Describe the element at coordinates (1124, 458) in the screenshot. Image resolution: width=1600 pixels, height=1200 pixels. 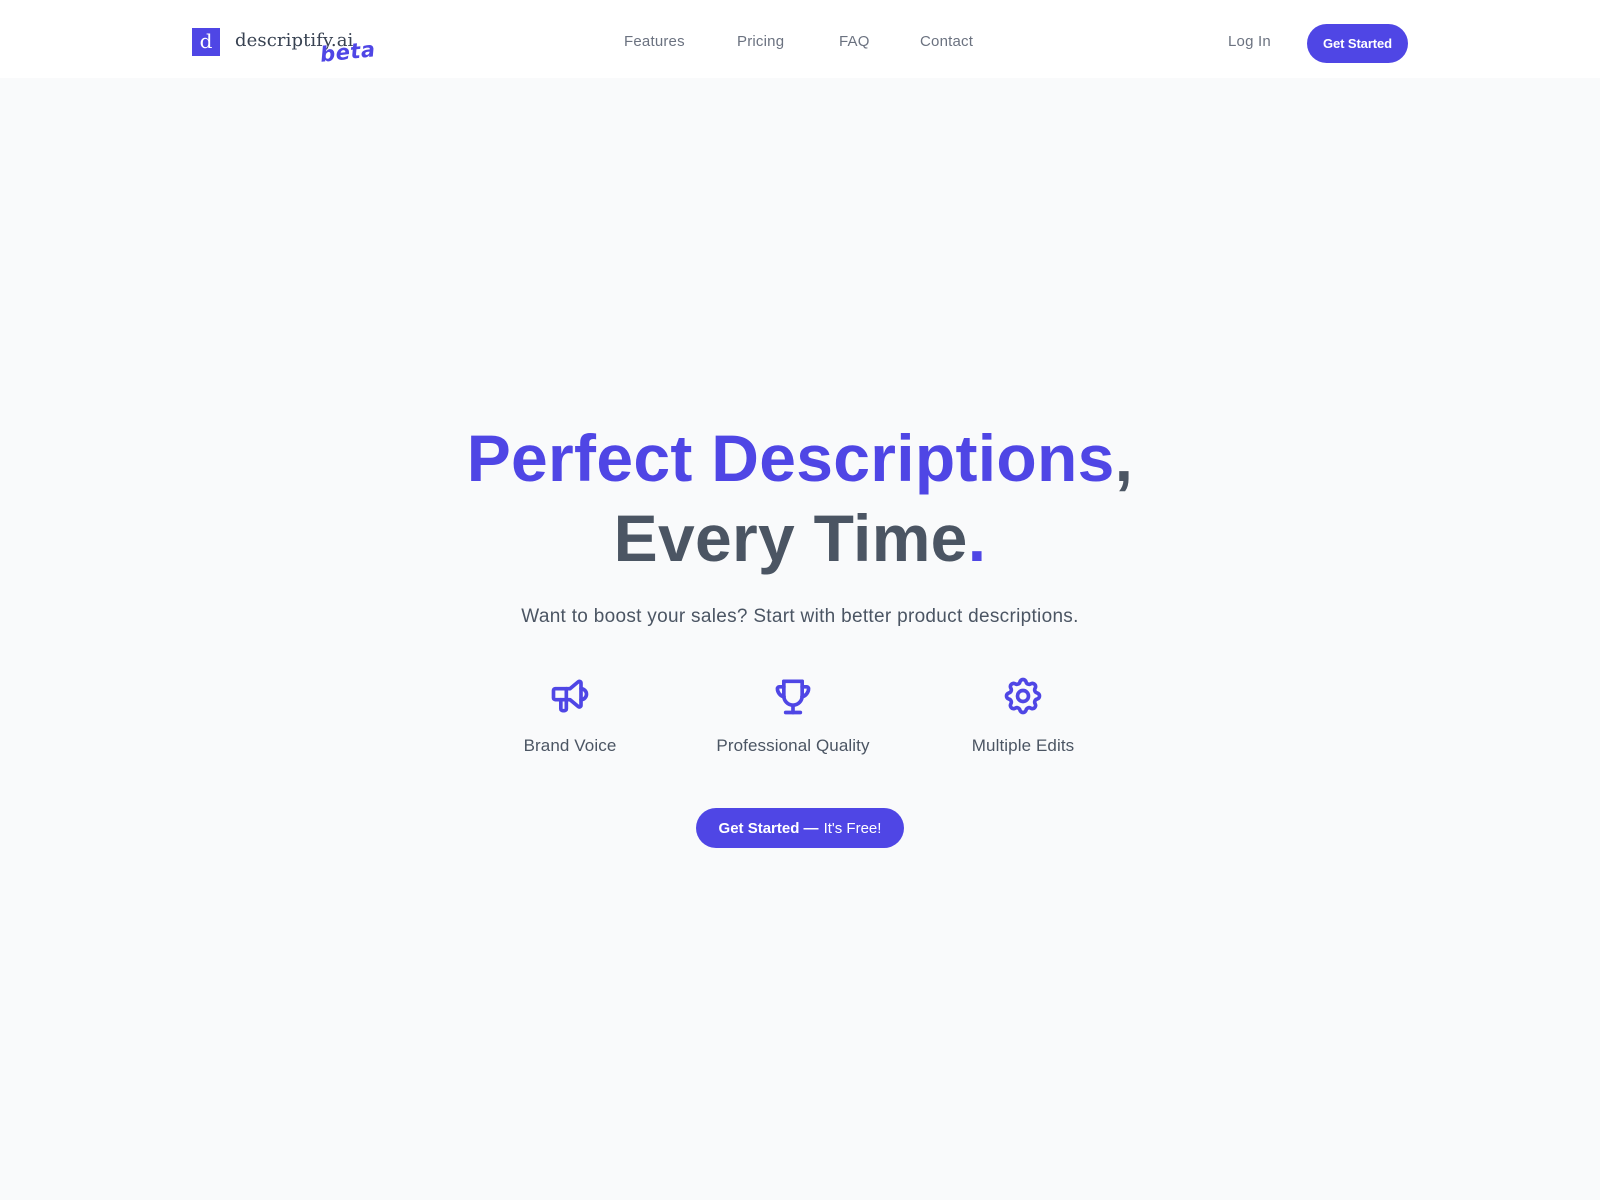
I see `headline-comma: ,` at that location.